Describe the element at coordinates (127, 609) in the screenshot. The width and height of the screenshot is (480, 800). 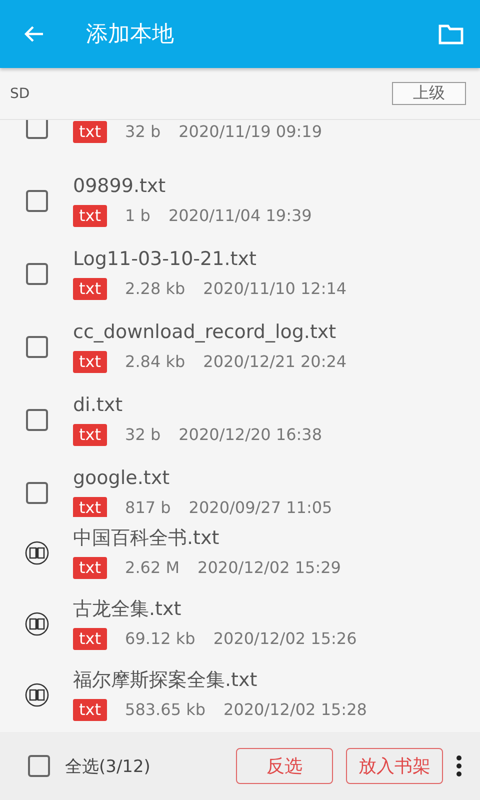
I see `file-name: 古龙全集.txt` at that location.